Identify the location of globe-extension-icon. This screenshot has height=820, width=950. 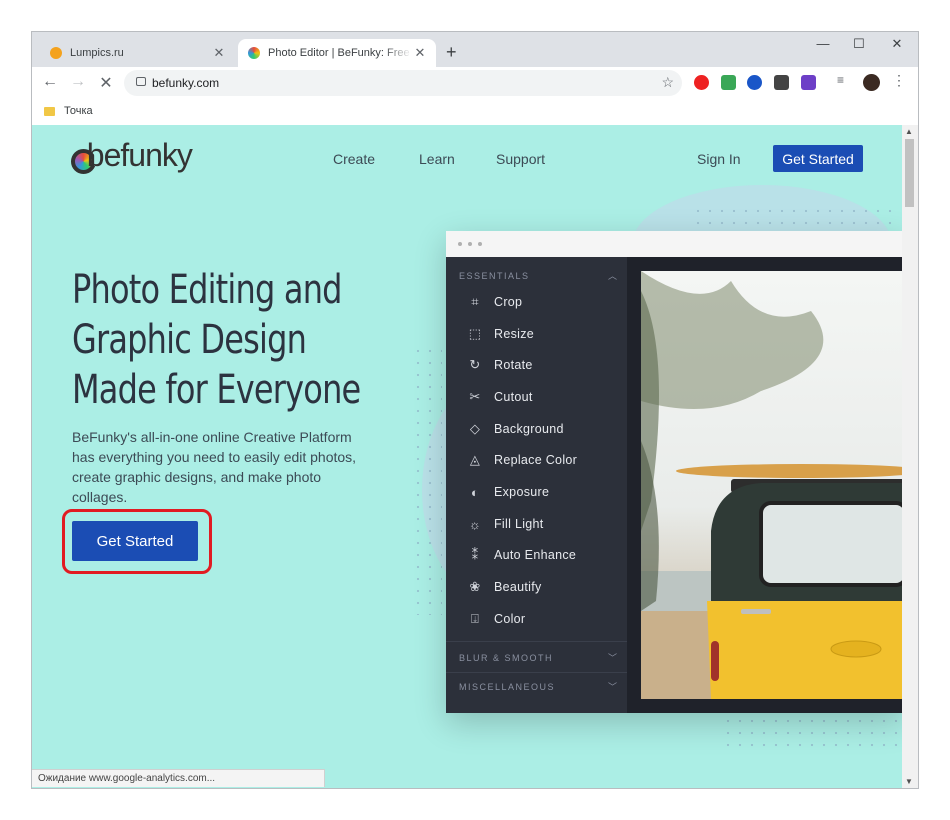
(754, 82).